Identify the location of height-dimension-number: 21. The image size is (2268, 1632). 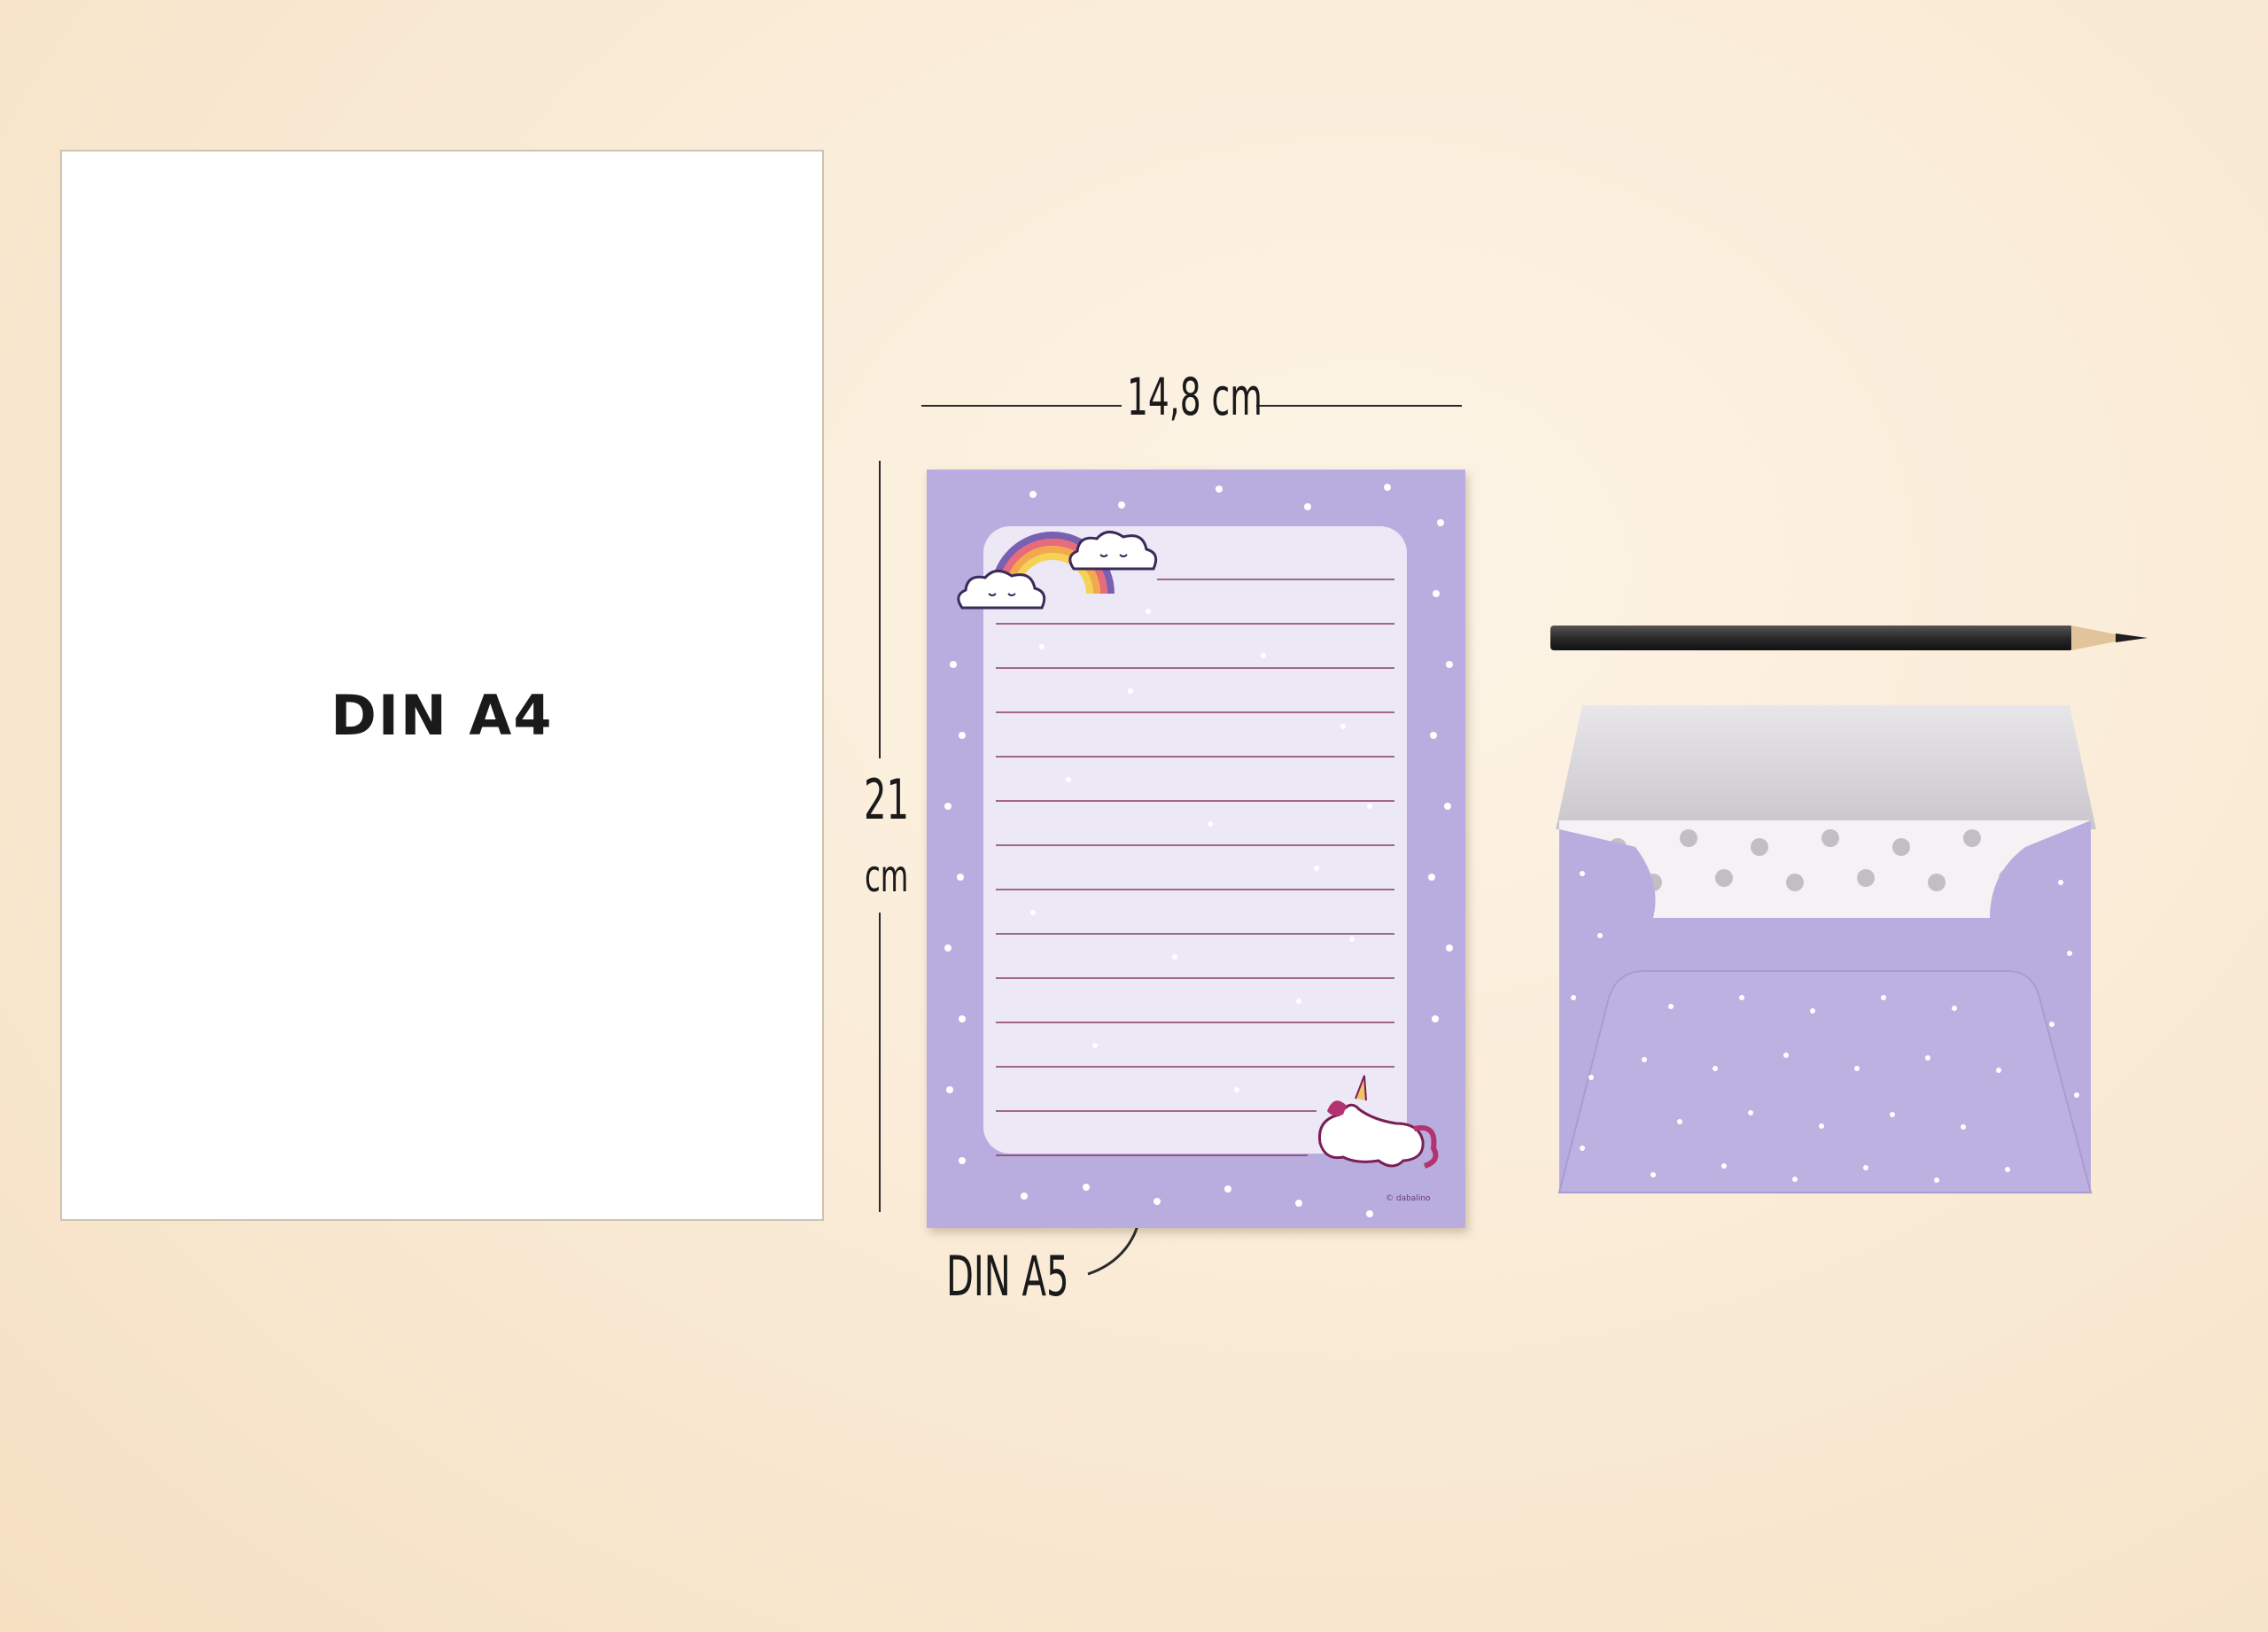
(887, 799).